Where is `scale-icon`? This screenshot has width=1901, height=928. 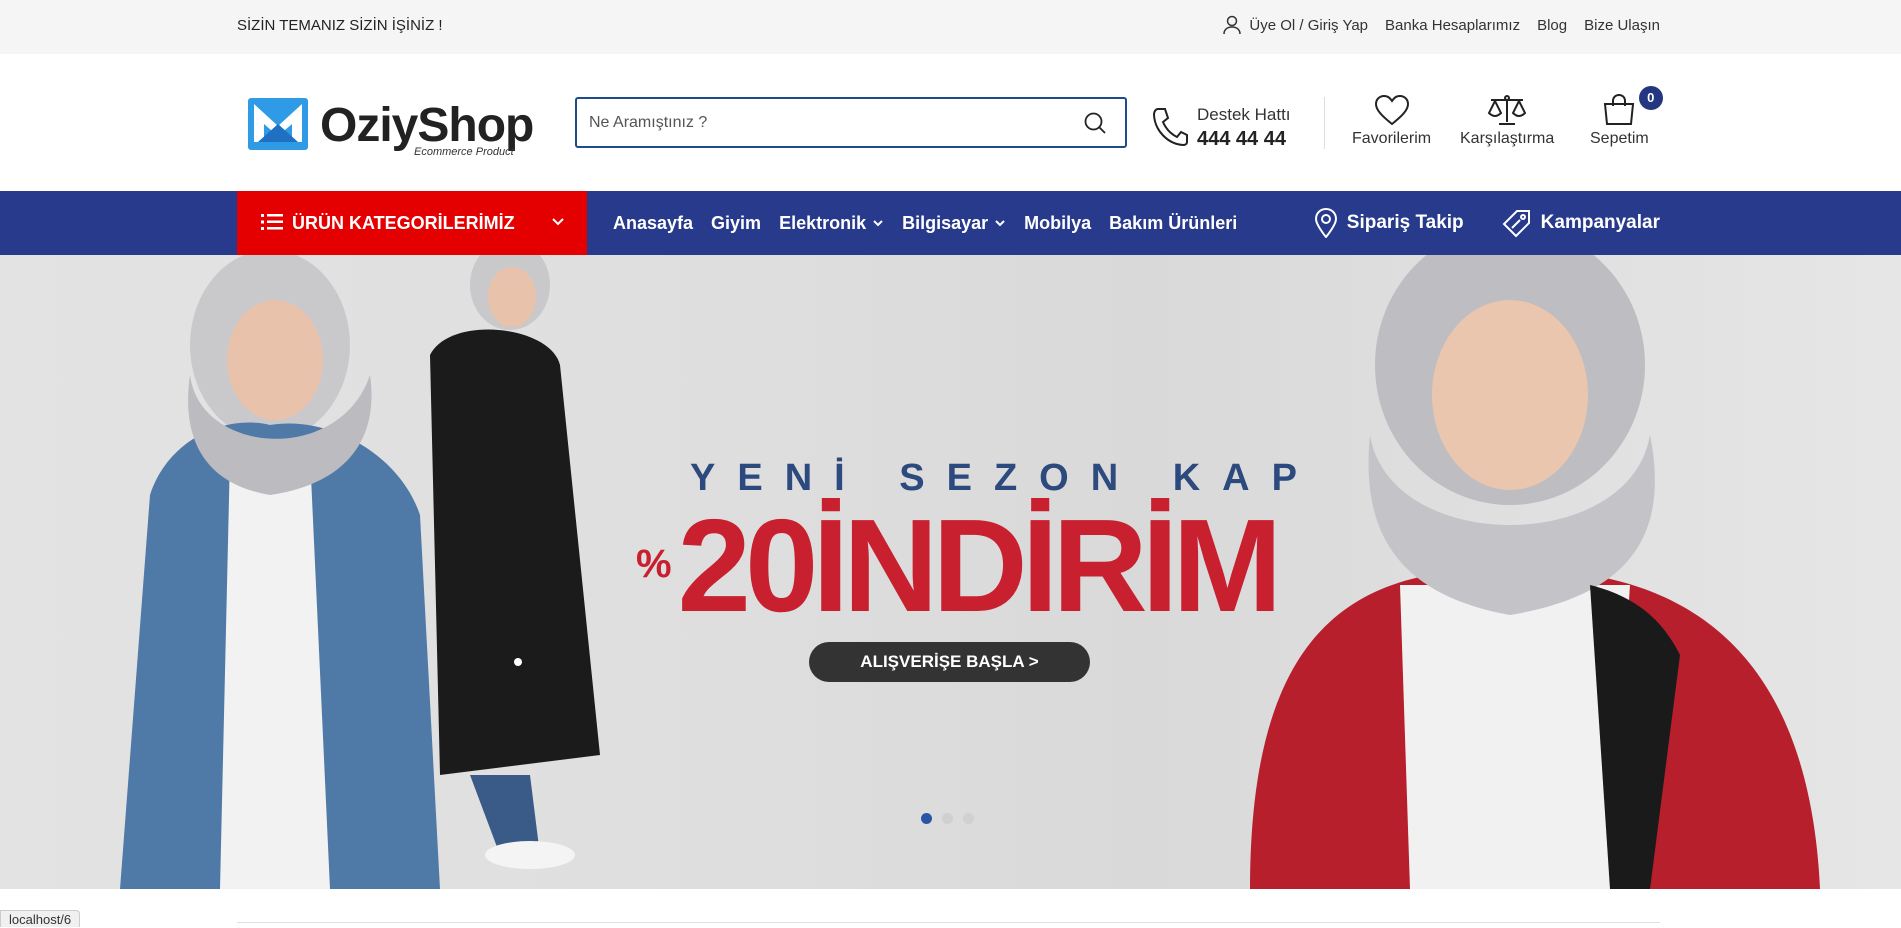 scale-icon is located at coordinates (1507, 110).